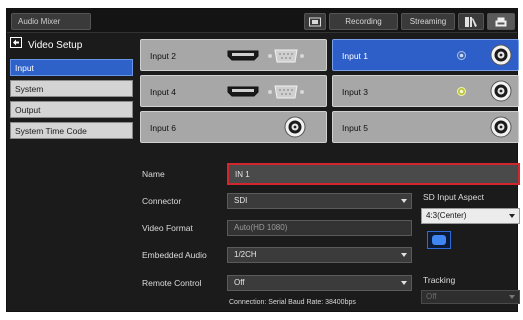 Image resolution: width=523 pixels, height=320 pixels. What do you see at coordinates (233, 127) in the screenshot?
I see `input-6-button: Input 6` at bounding box center [233, 127].